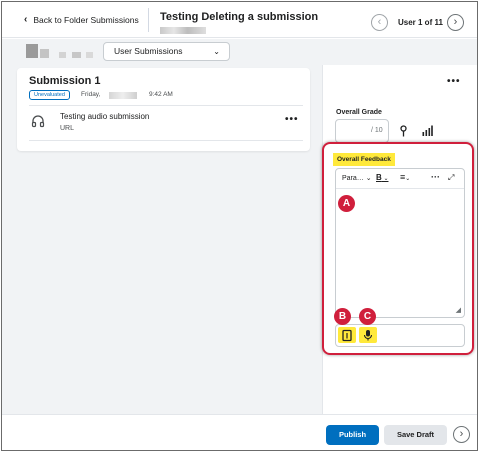 The height and width of the screenshot is (453, 480). Describe the element at coordinates (405, 177) in the screenshot. I see `align-icon: ≡⌄` at that location.